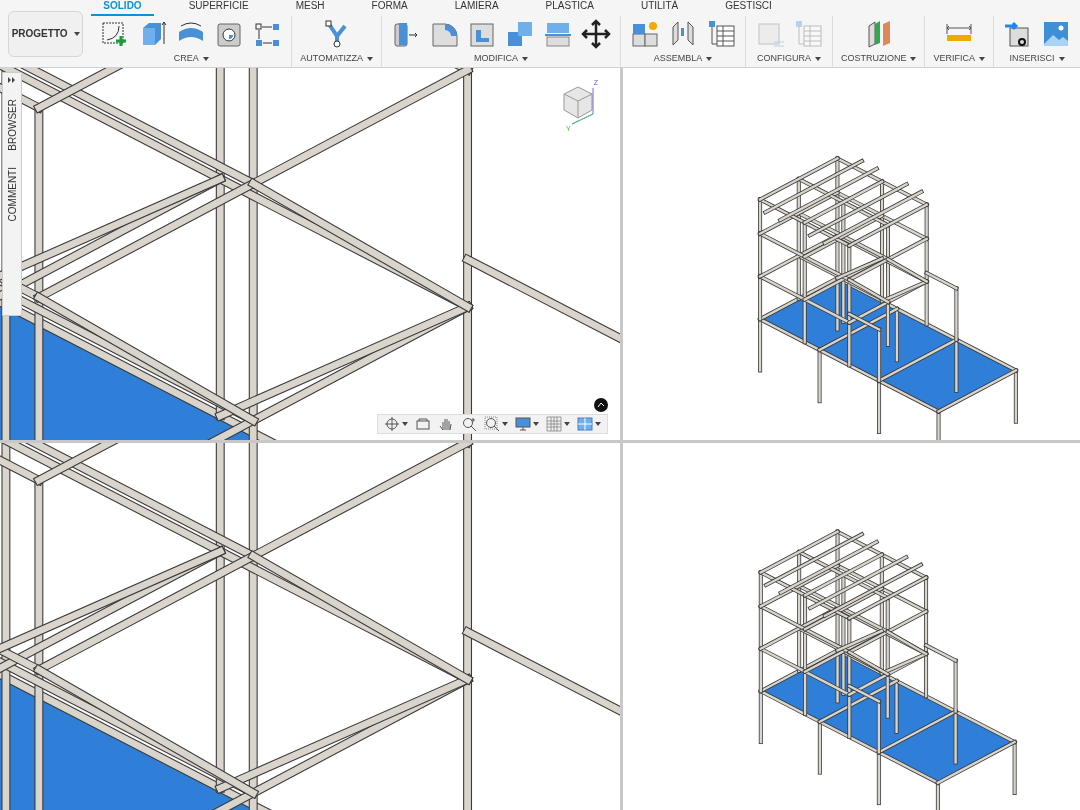 Image resolution: width=1080 pixels, height=810 pixels. Describe the element at coordinates (595, 34) in the screenshot. I see `move-tool-icon` at that location.